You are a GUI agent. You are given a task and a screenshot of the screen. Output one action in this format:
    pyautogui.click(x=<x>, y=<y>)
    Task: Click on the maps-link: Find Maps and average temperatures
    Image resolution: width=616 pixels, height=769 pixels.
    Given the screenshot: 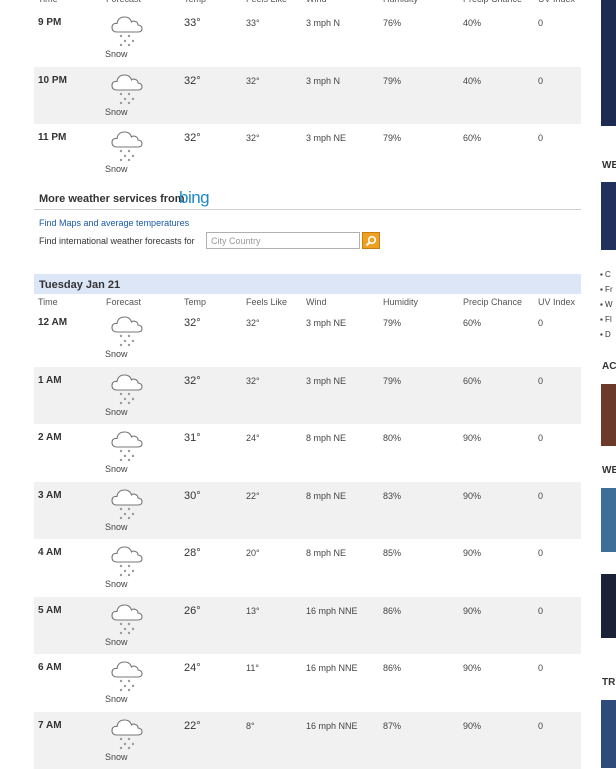 What is the action you would take?
    pyautogui.click(x=114, y=223)
    